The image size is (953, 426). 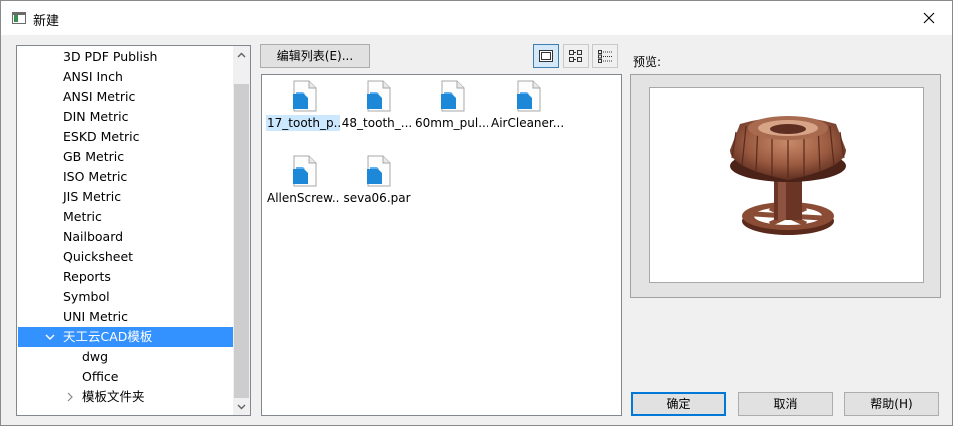 What do you see at coordinates (125, 297) in the screenshot?
I see `tree-item-symbol: Symbol` at bounding box center [125, 297].